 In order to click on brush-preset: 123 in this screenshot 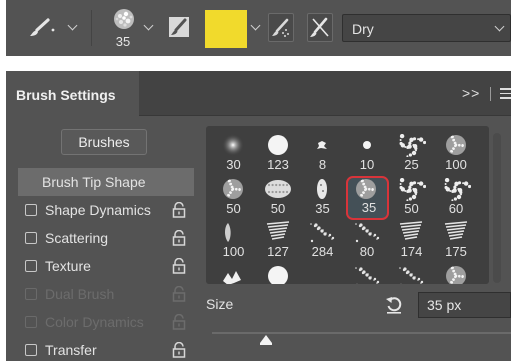, I will do `click(278, 154)`.